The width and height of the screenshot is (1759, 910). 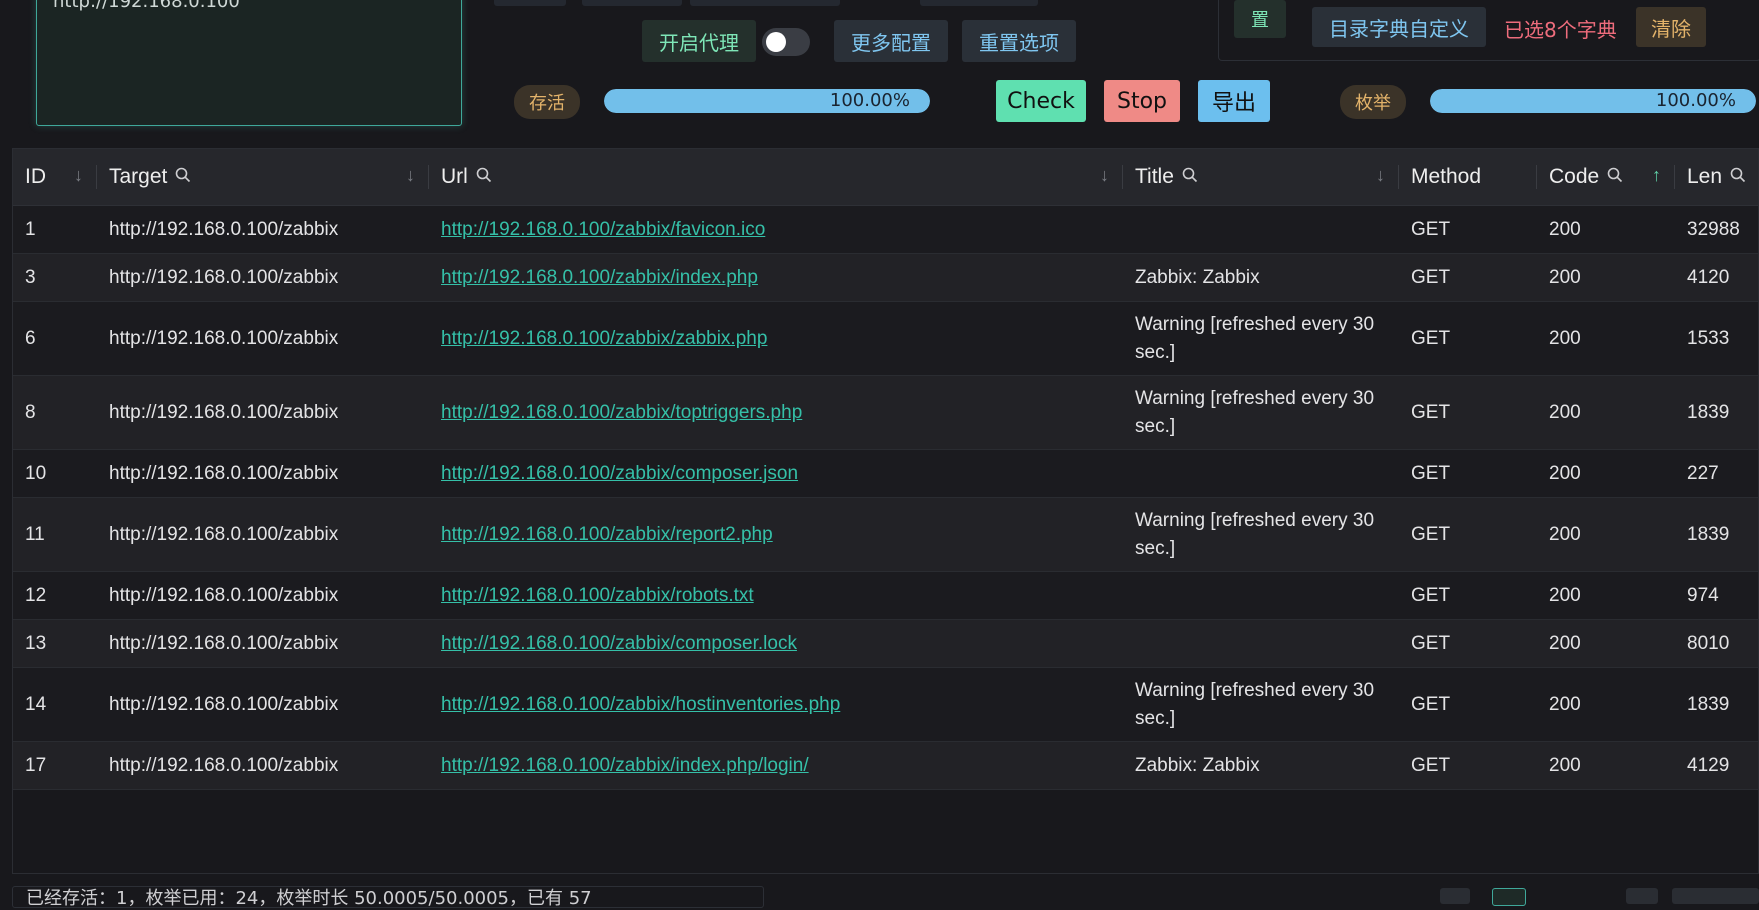 What do you see at coordinates (35, 176) in the screenshot?
I see `column-header-label: ID` at bounding box center [35, 176].